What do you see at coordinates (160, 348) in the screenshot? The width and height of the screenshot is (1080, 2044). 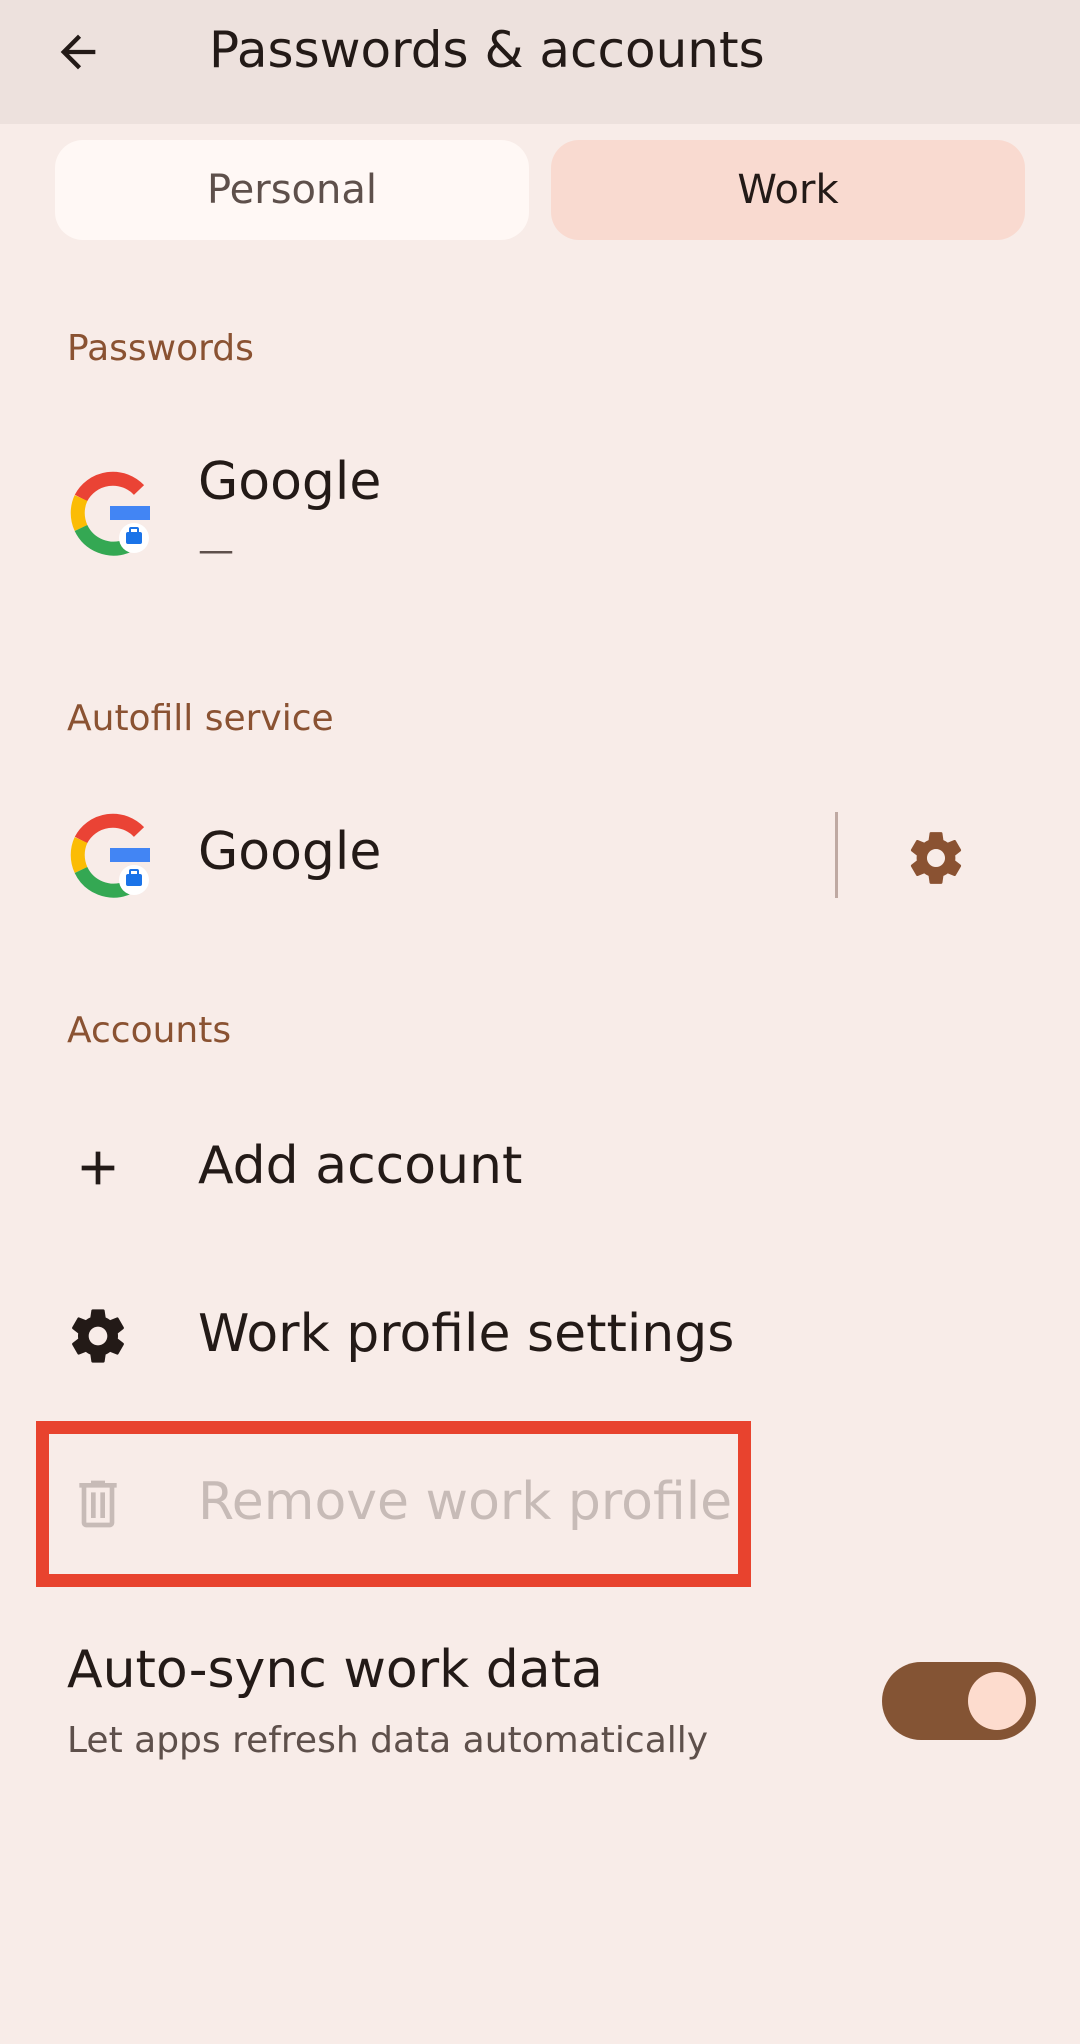 I see `passwords-section-header: Passwords` at bounding box center [160, 348].